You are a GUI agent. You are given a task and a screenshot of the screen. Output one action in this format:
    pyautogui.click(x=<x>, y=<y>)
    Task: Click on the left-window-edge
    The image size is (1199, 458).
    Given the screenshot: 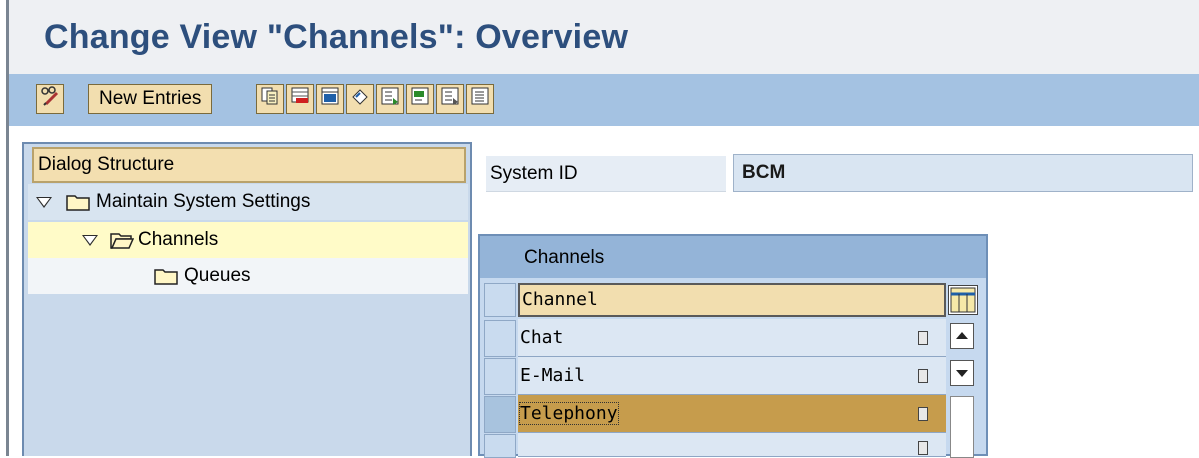 What is the action you would take?
    pyautogui.click(x=4, y=228)
    